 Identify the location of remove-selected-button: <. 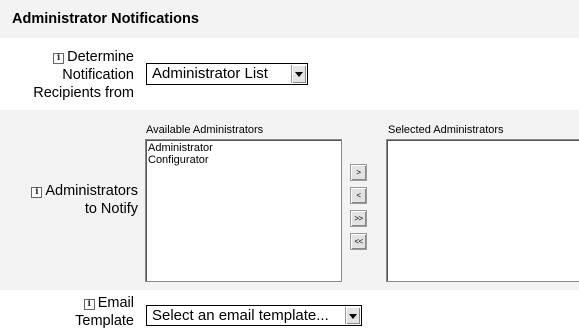
(358, 195).